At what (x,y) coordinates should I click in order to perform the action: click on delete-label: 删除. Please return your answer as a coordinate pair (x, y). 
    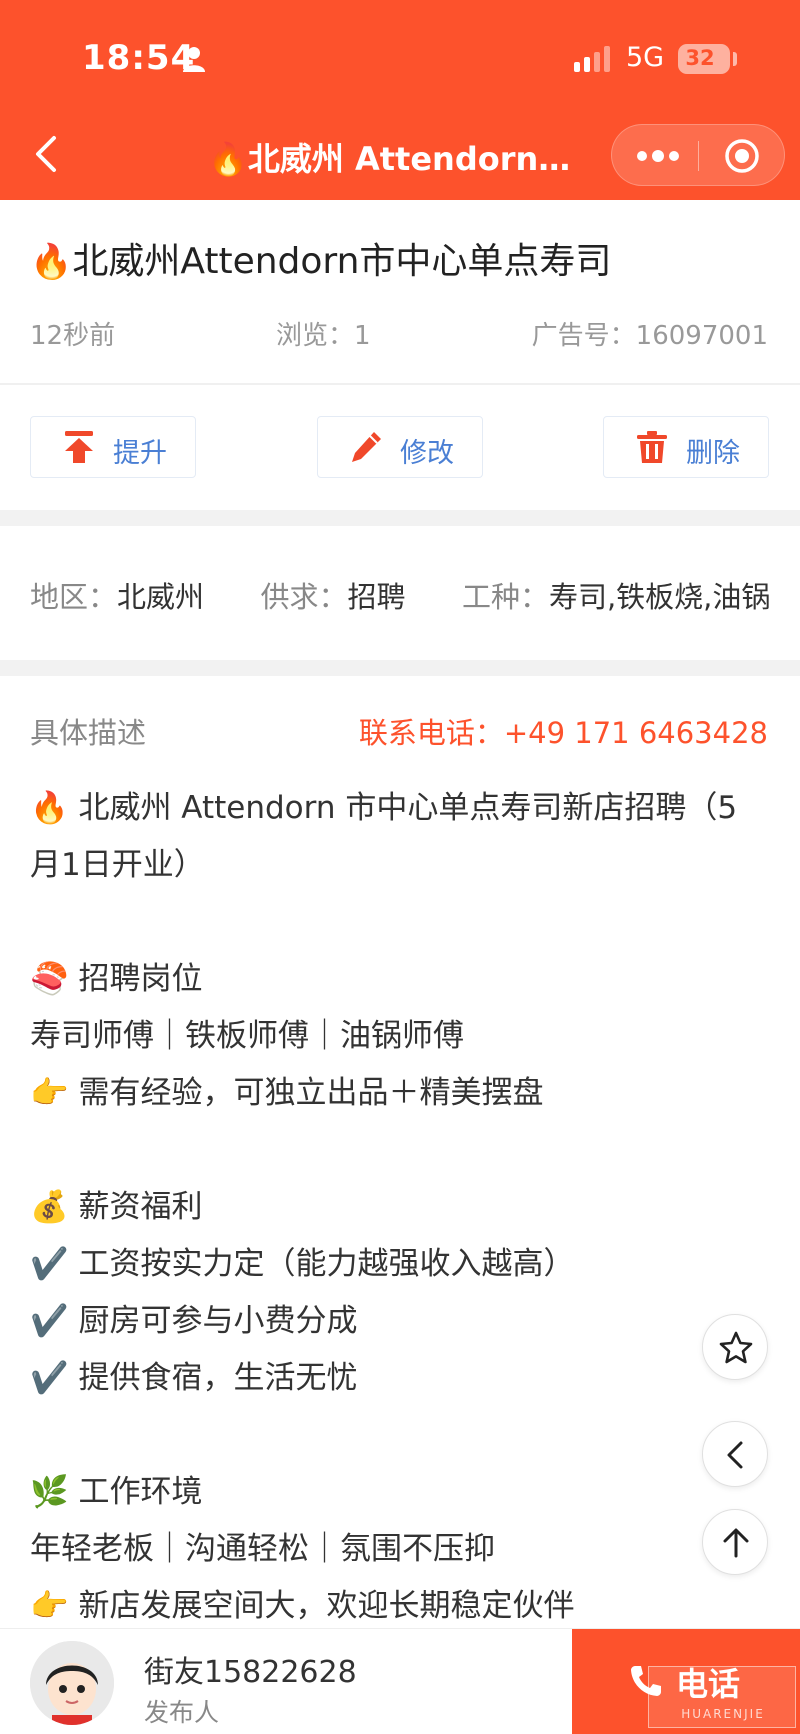
    Looking at the image, I should click on (713, 453).